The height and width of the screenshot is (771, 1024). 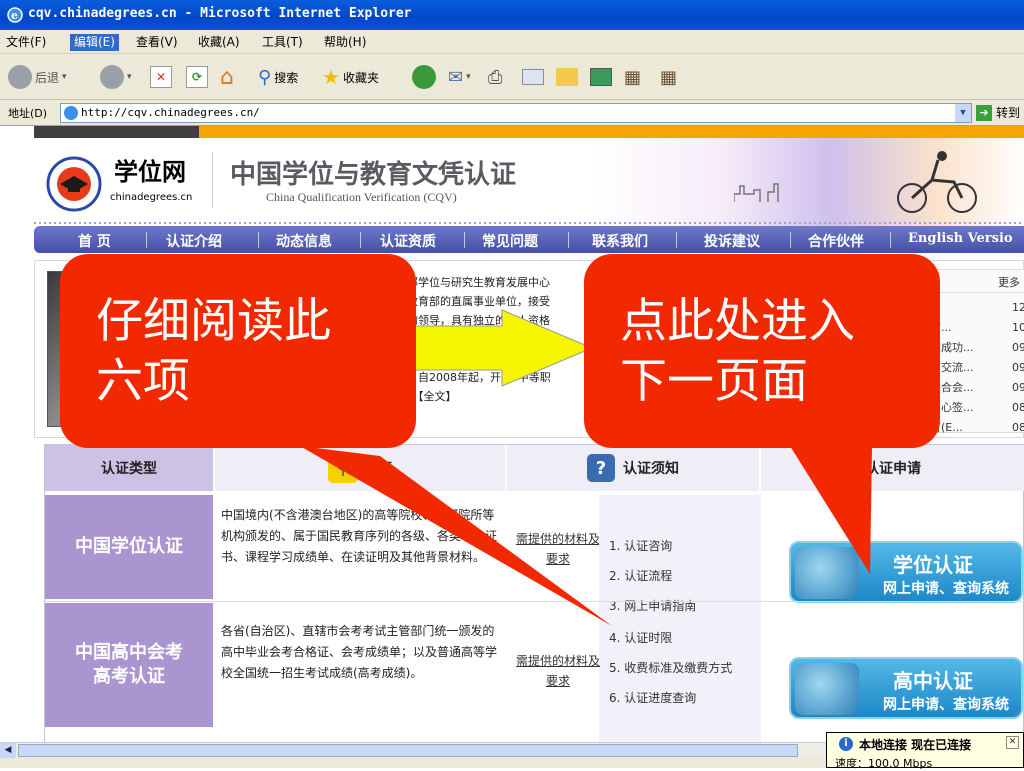 What do you see at coordinates (151, 197) in the screenshot?
I see `site-logo-en: chinadegrees.cn` at bounding box center [151, 197].